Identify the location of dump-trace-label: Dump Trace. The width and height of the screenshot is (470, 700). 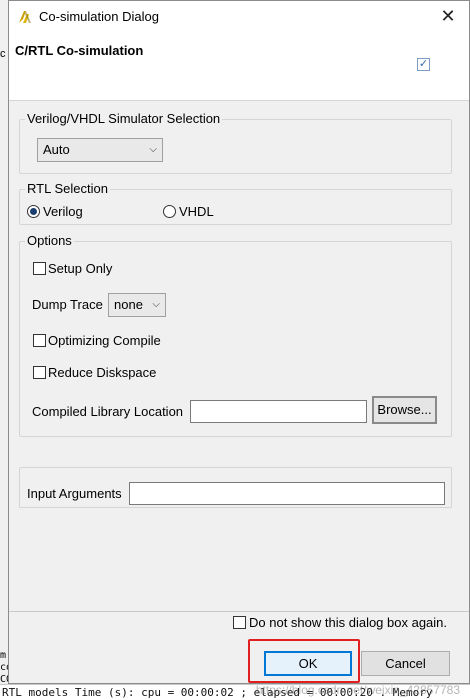
(67, 304).